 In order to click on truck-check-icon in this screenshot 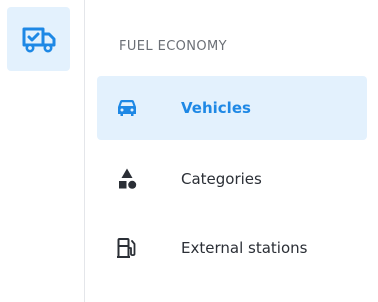, I will do `click(38, 40)`.